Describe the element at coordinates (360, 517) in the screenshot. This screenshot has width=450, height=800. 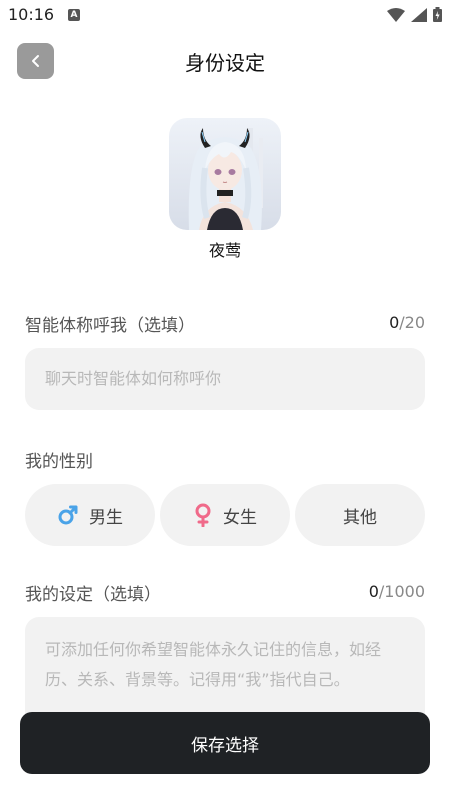
I see `gender-other-label: 其他` at that location.